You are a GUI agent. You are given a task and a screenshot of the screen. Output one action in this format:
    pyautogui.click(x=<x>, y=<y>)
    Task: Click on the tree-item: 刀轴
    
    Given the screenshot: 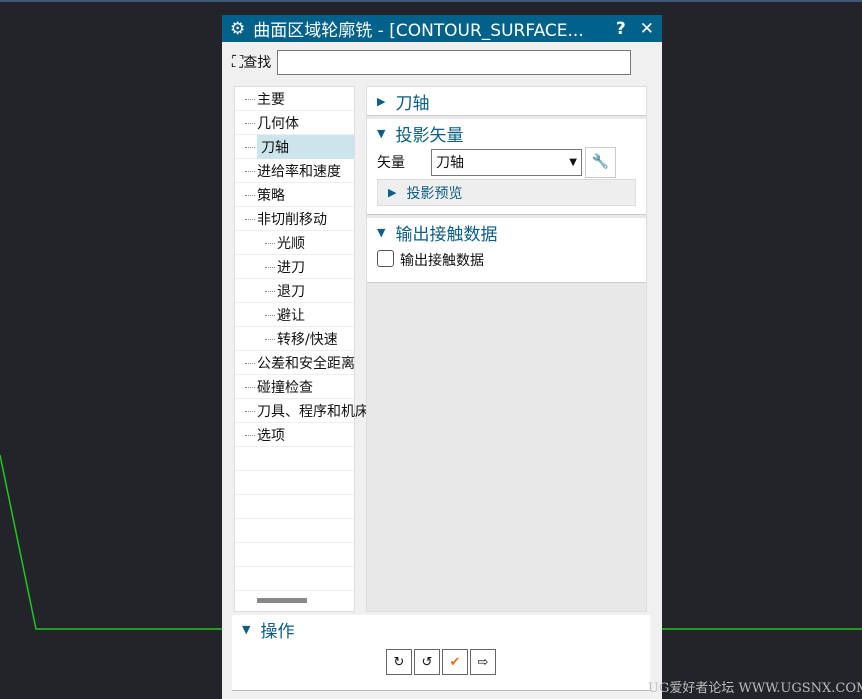 What is the action you would take?
    pyautogui.click(x=294, y=146)
    